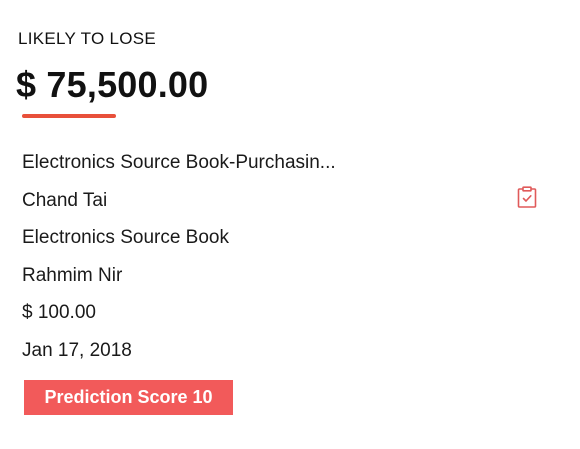 Image resolution: width=580 pixels, height=449 pixels. What do you see at coordinates (125, 237) in the screenshot?
I see `account-name: Electronics Source Book` at bounding box center [125, 237].